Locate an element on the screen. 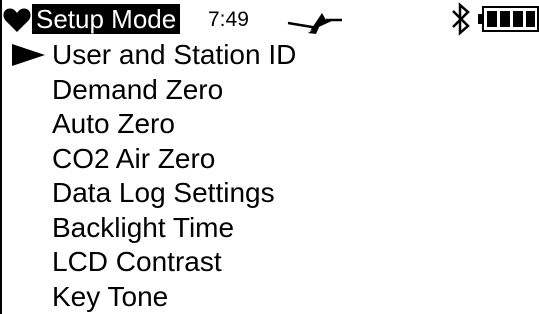 The width and height of the screenshot is (539, 314). menu-item-label: LCD Contrast is located at coordinates (137, 261).